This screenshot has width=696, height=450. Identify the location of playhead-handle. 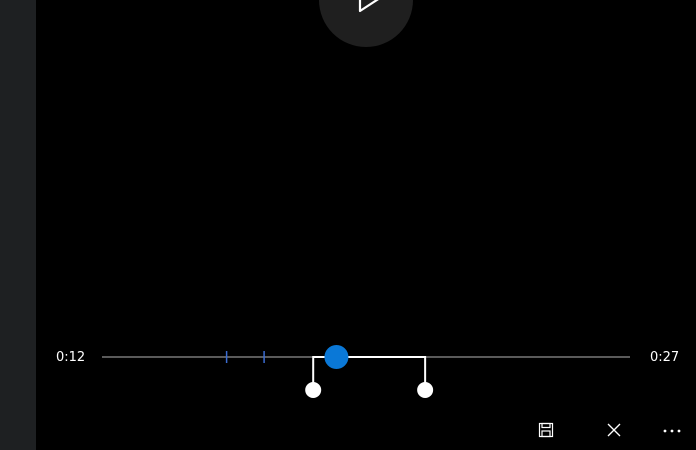
(336, 357).